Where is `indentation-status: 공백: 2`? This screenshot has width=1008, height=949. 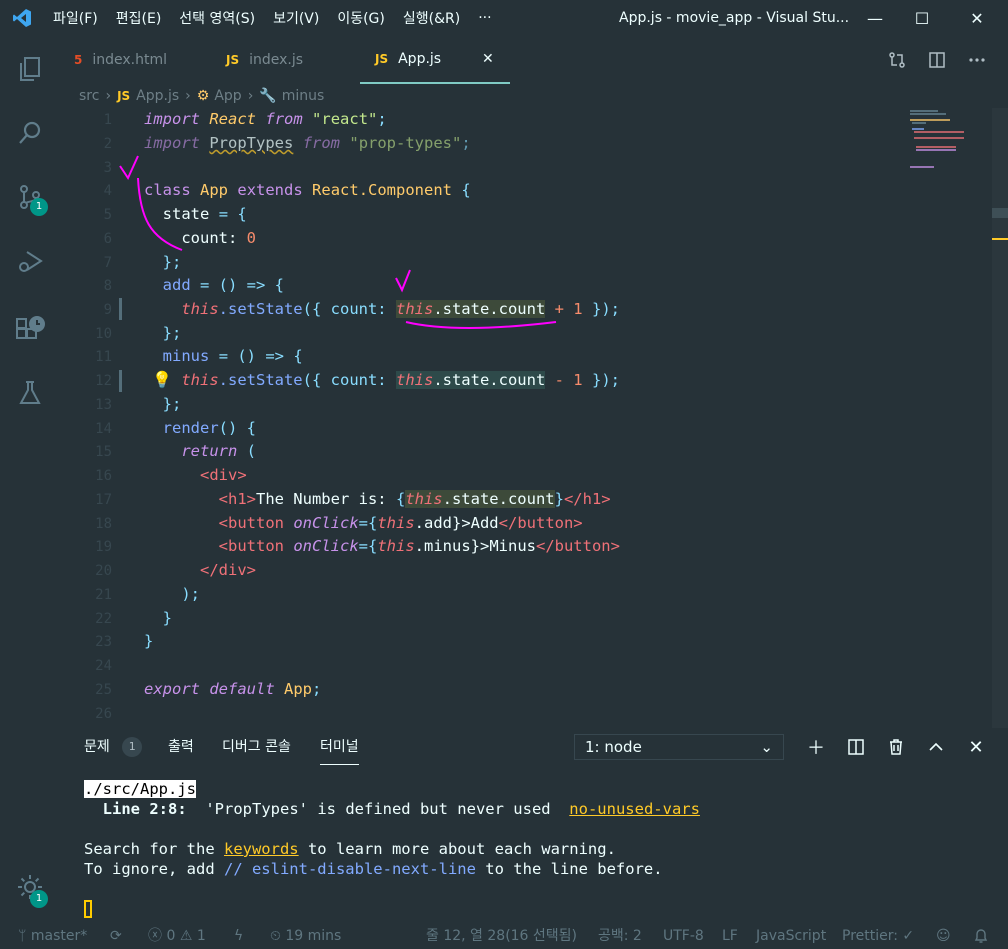 indentation-status: 공백: 2 is located at coordinates (620, 936).